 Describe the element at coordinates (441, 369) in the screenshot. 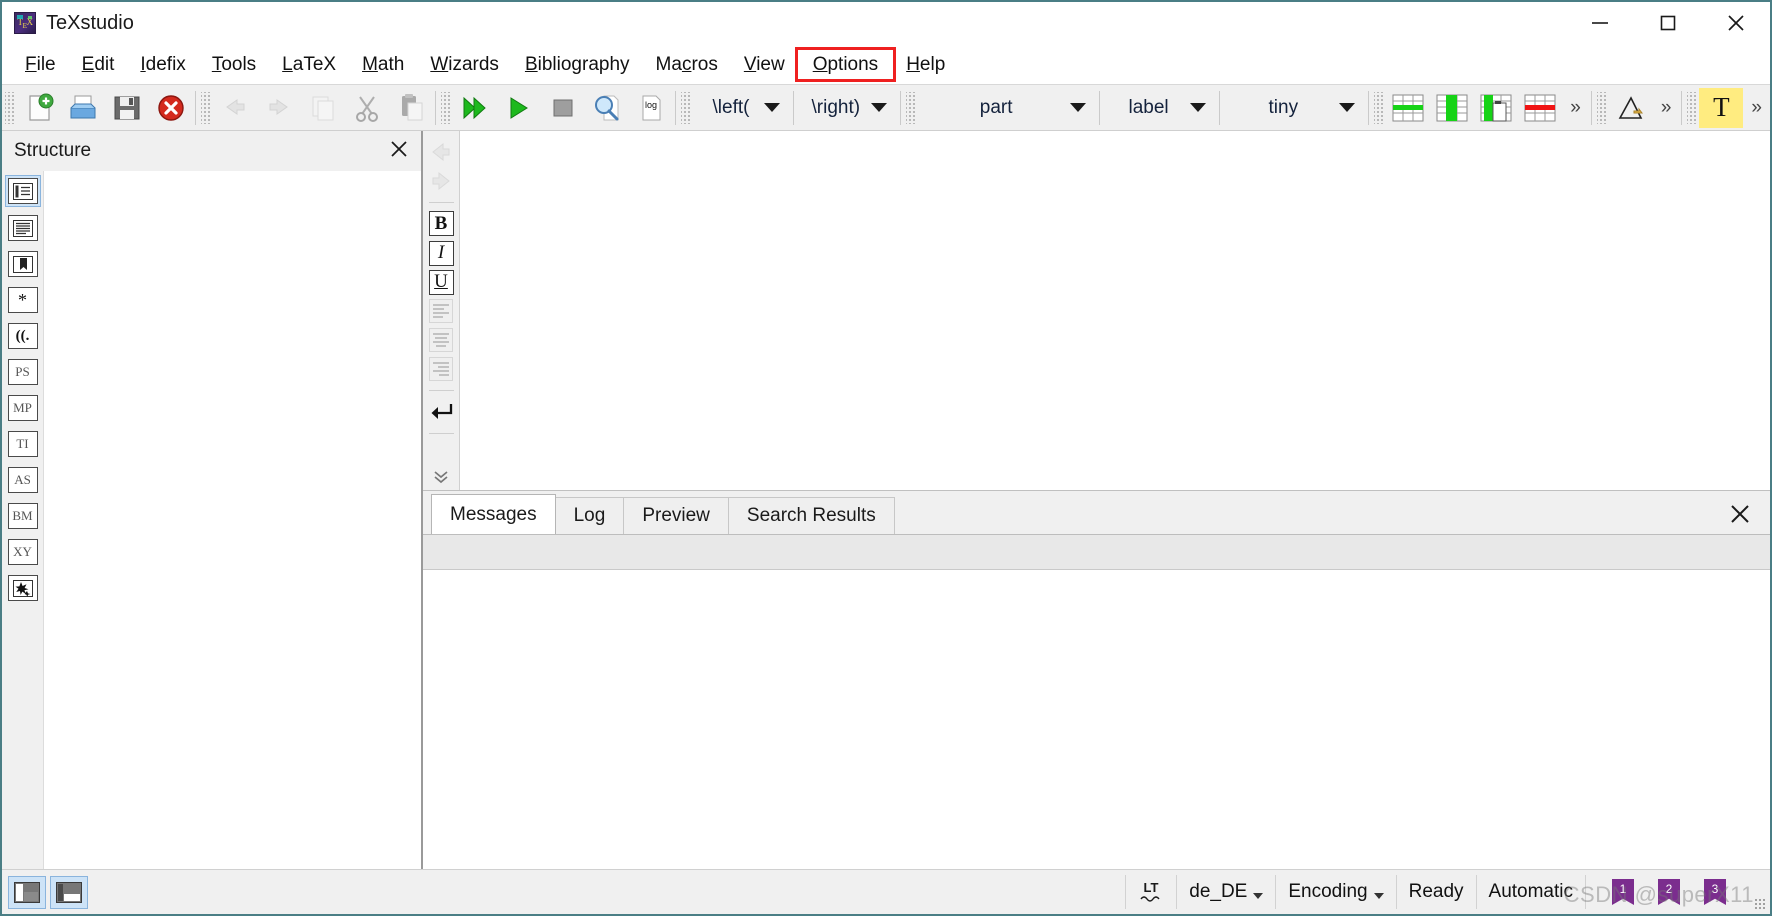

I see `align-right-button` at that location.